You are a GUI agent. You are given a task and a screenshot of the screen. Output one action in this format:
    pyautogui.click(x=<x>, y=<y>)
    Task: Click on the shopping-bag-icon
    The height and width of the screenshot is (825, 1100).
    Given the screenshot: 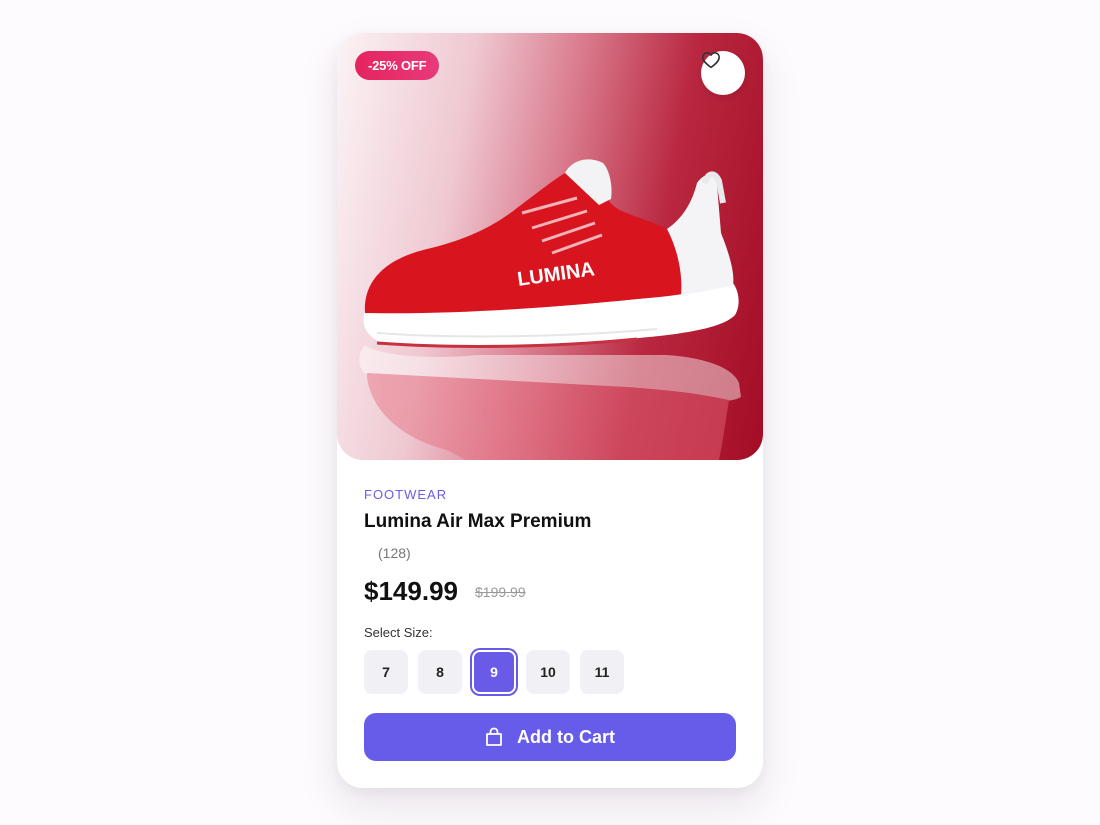 What is the action you would take?
    pyautogui.click(x=494, y=736)
    